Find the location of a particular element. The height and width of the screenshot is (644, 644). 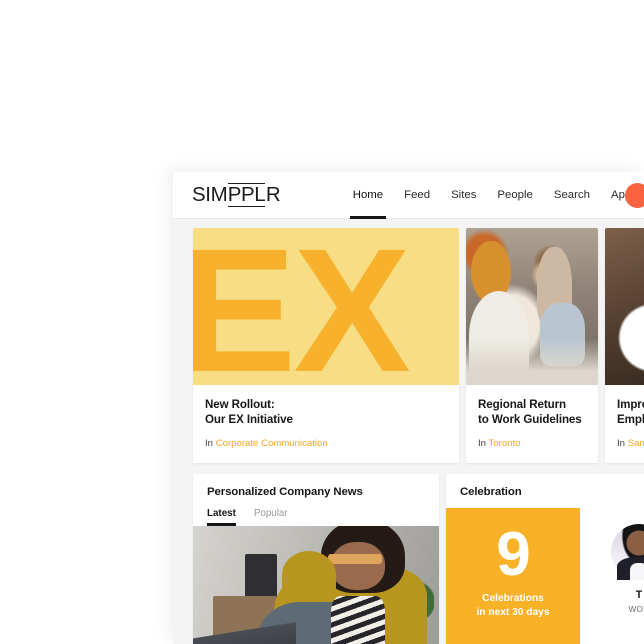

nav-item-search: Search is located at coordinates (571, 195).